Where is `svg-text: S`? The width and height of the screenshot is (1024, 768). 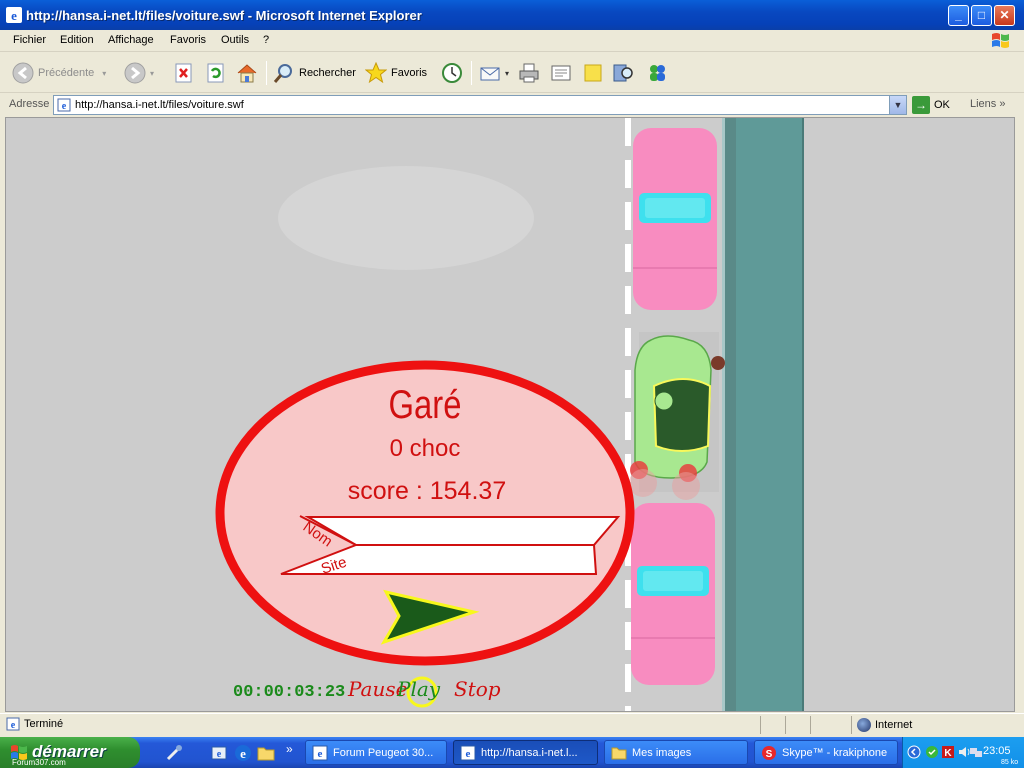
svg-text: S is located at coordinates (769, 754).